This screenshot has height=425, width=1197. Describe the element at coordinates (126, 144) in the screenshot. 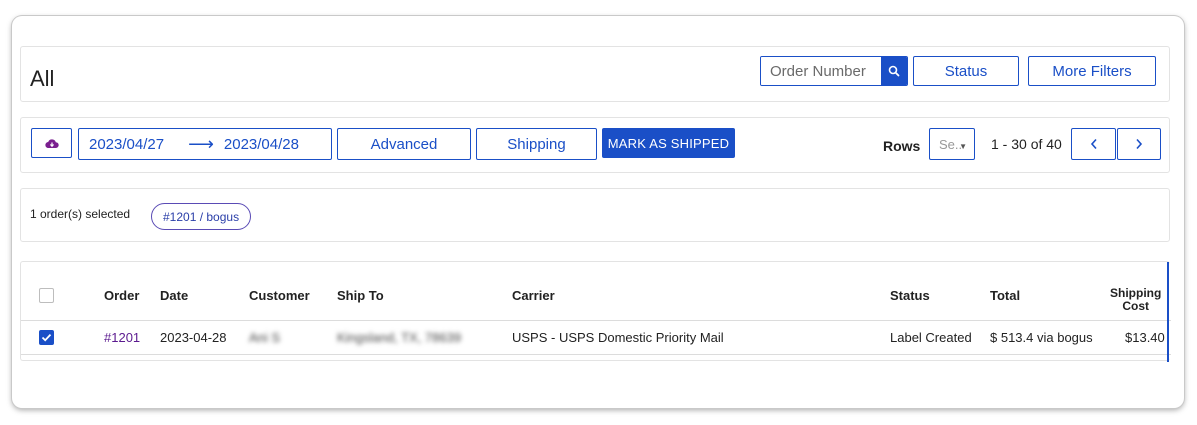

I see `date-from: 2023/04/27` at that location.